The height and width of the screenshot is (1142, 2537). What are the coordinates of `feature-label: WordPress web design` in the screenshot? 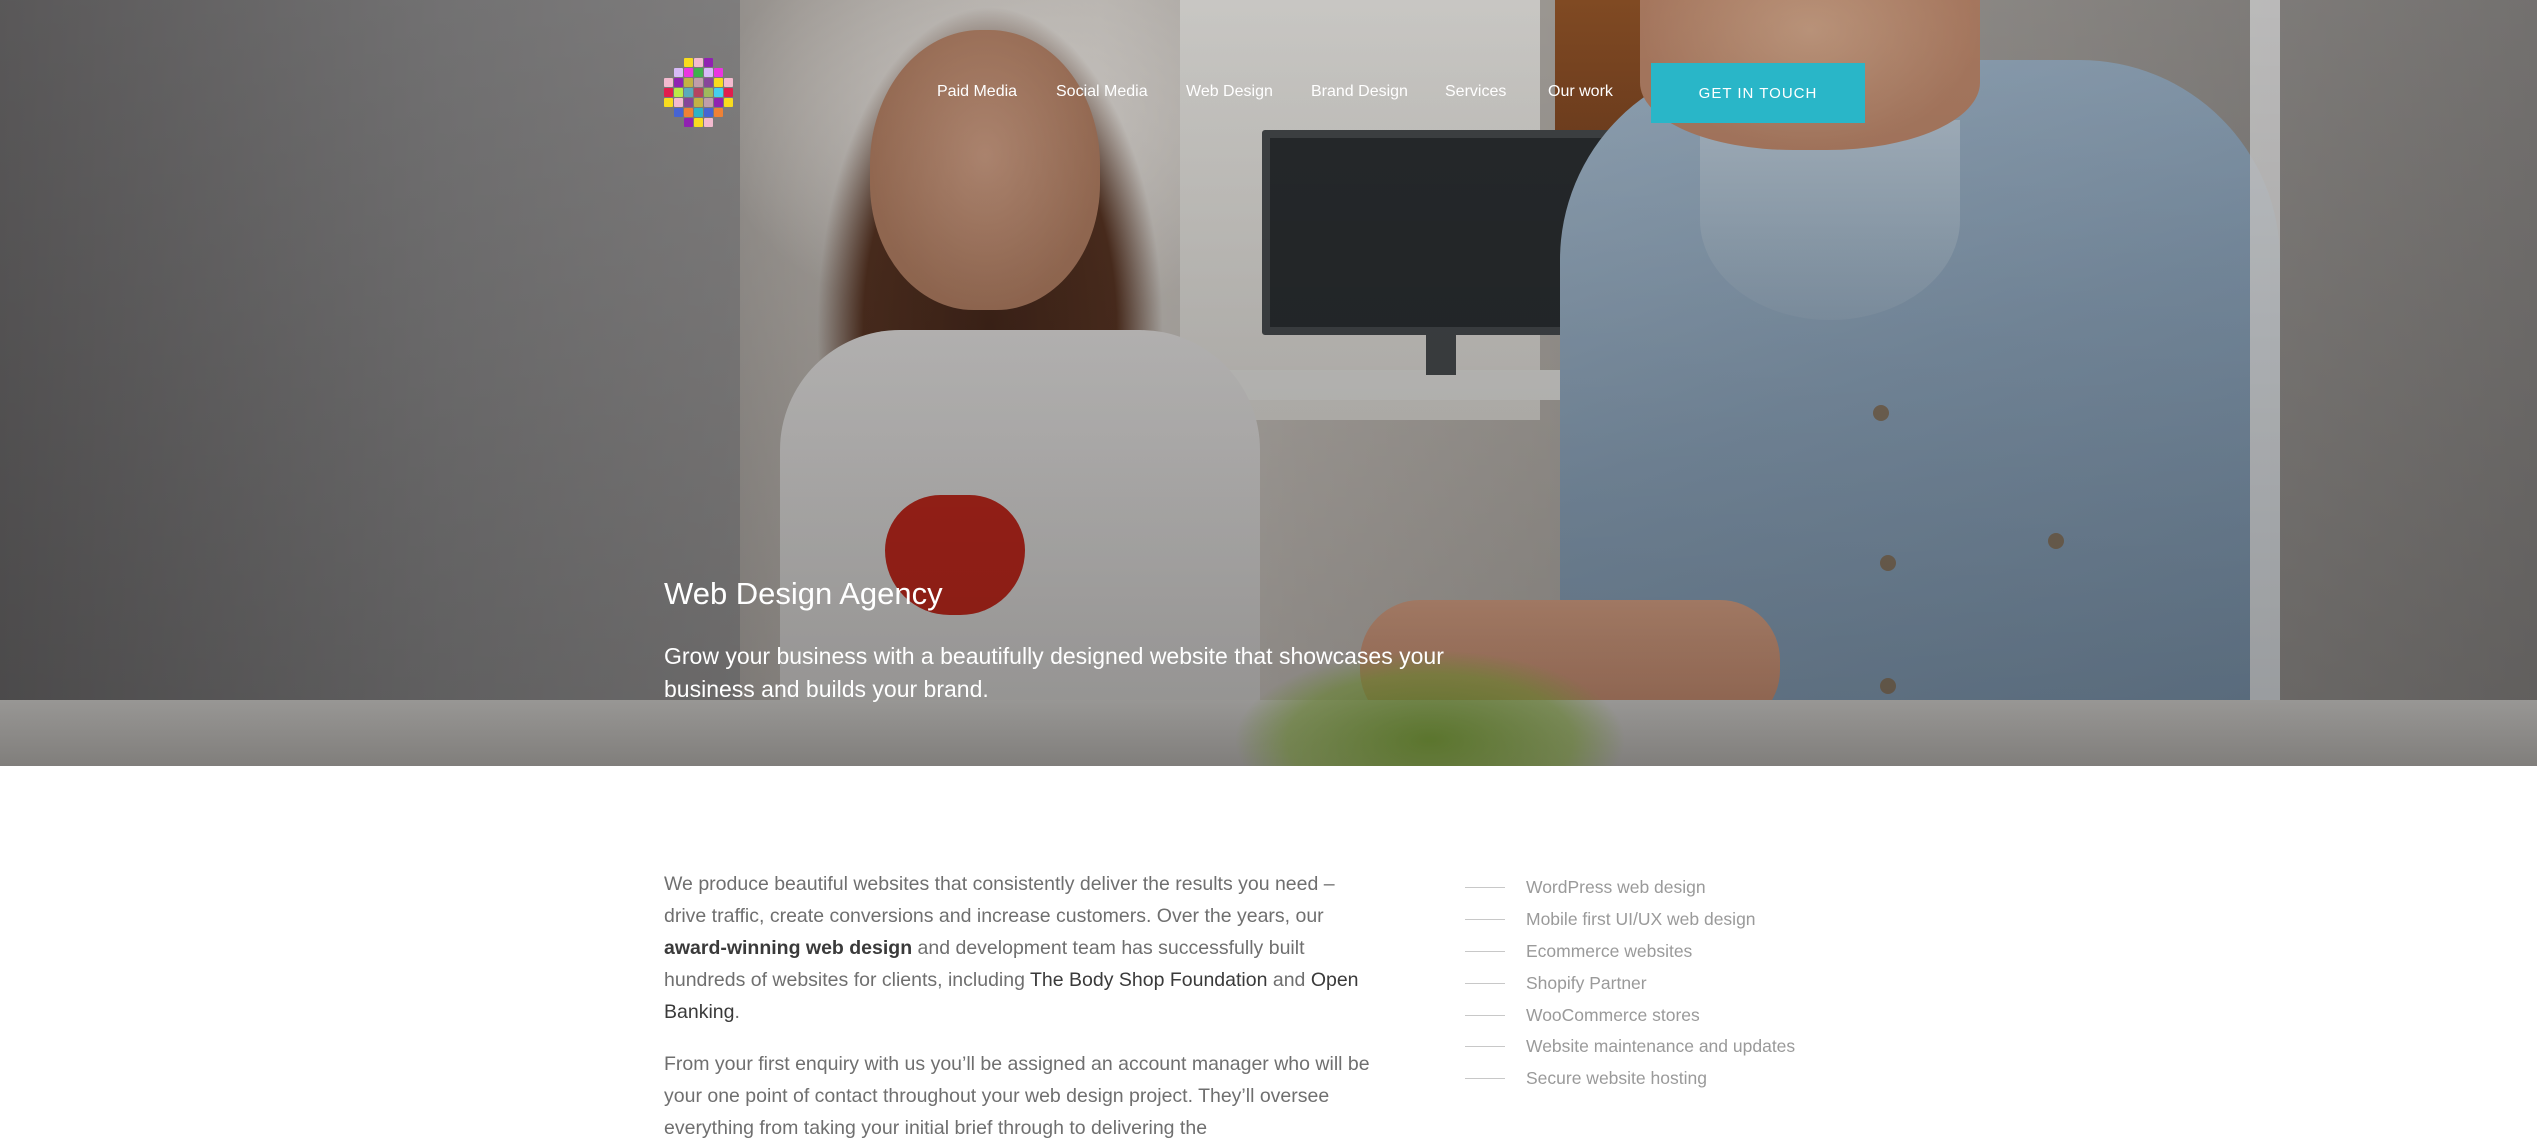 It's located at (1616, 887).